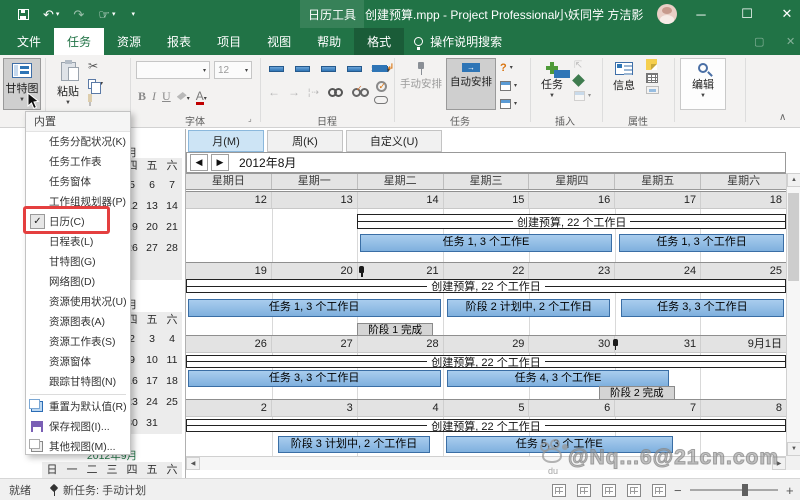 The width and height of the screenshot is (800, 500). I want to click on date-cell: 2, so click(228, 408).